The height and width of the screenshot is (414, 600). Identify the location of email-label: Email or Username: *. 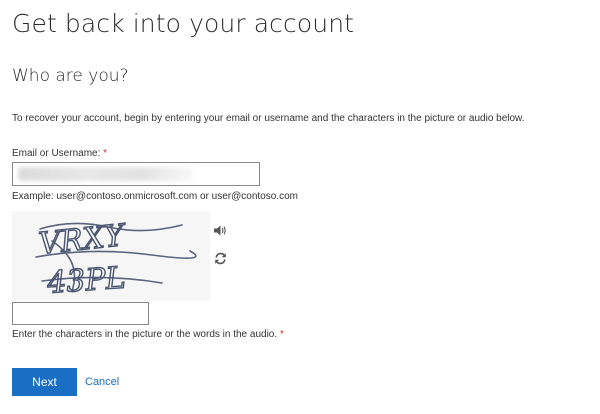
(59, 153).